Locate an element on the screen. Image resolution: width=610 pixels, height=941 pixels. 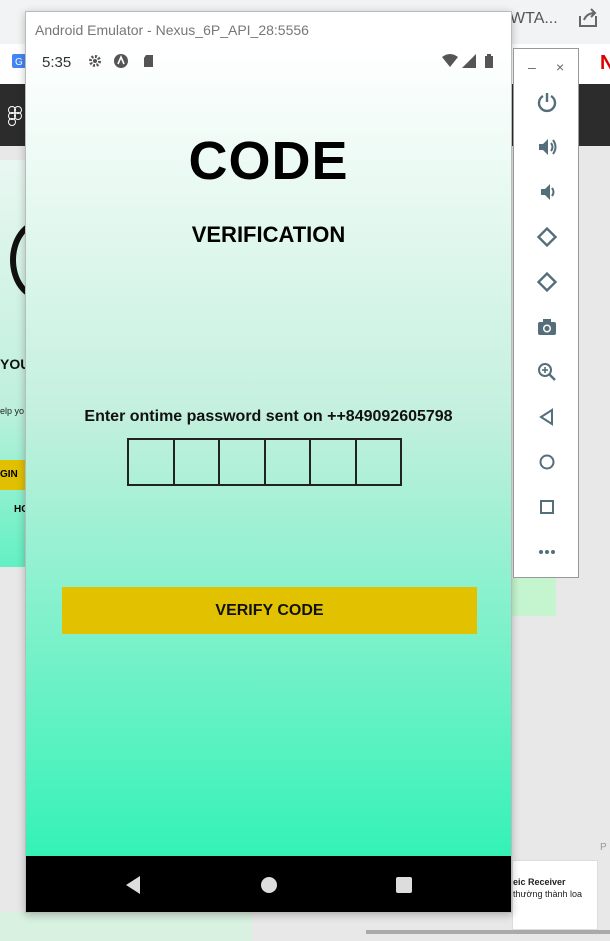
bg-heading: YOU is located at coordinates (13, 364).